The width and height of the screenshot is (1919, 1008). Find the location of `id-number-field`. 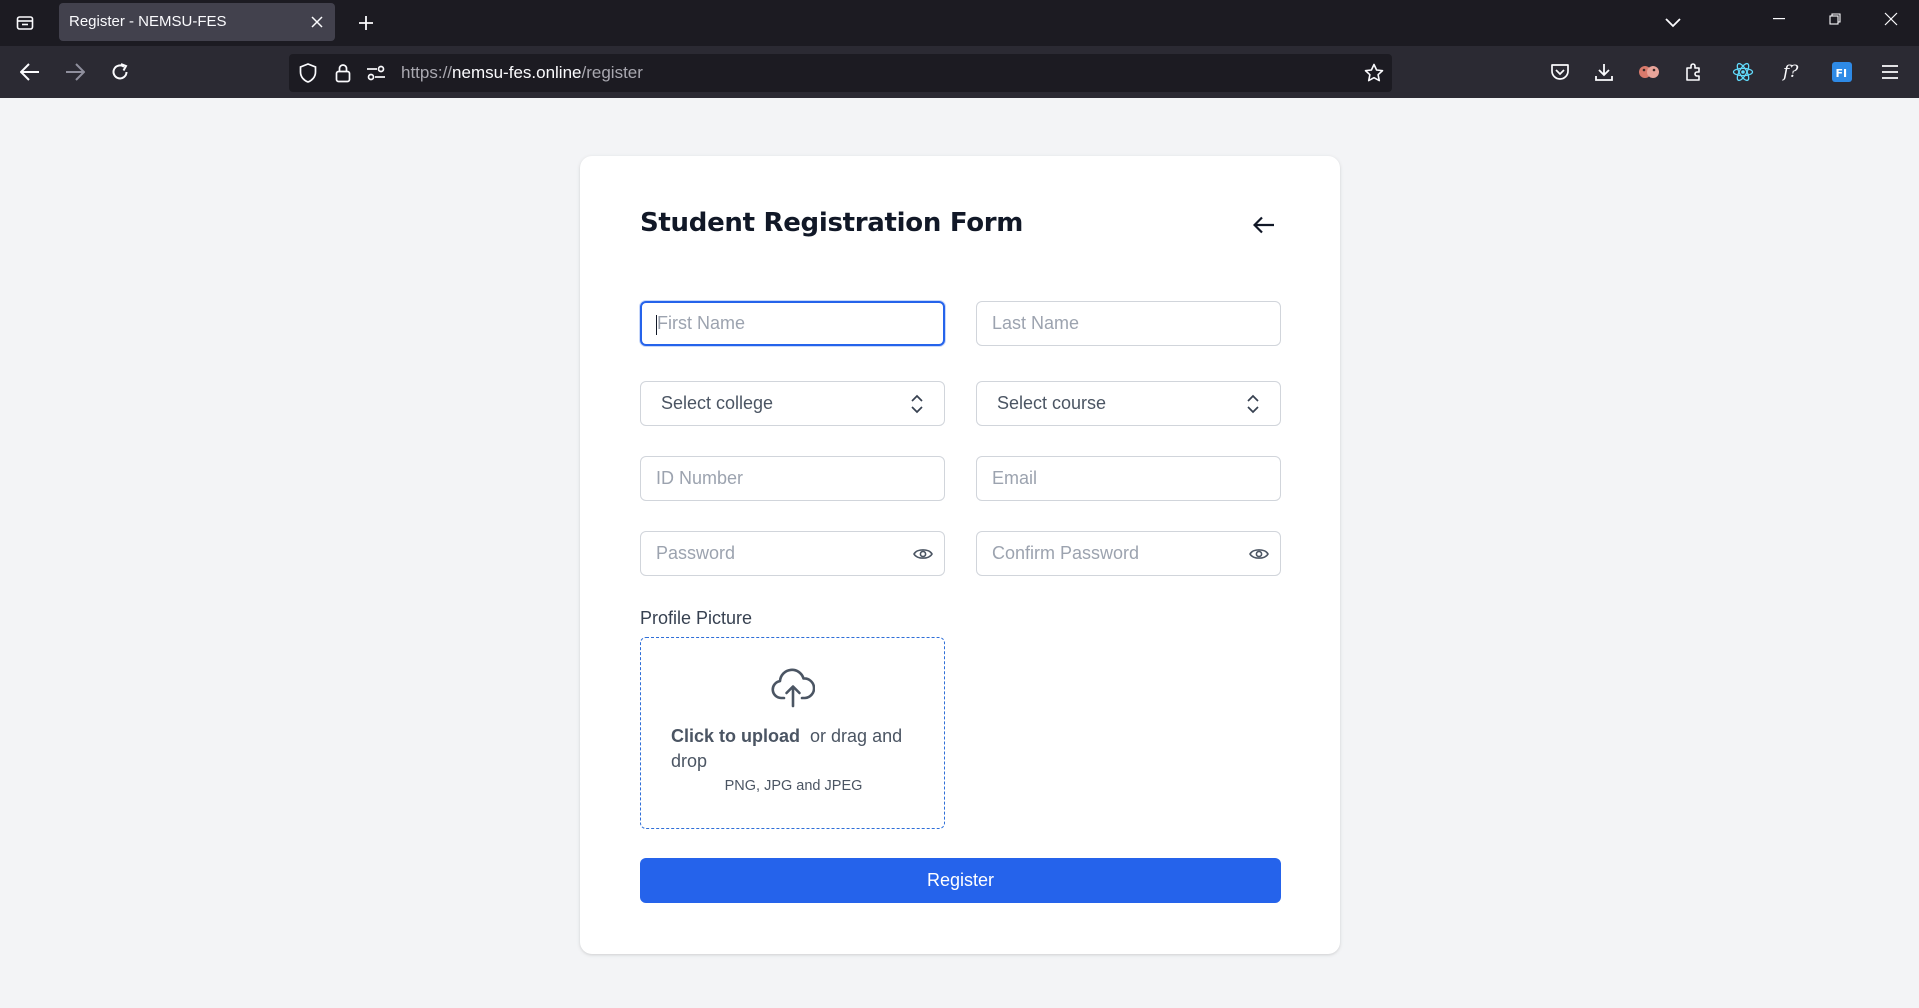

id-number-field is located at coordinates (792, 478).